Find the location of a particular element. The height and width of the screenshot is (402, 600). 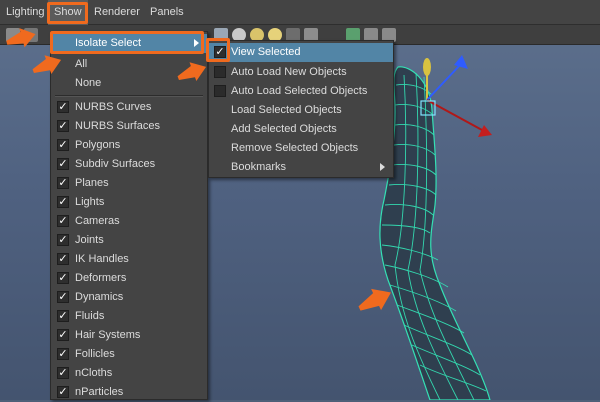

show-filter-item: ✓ Polygons is located at coordinates (129, 145).